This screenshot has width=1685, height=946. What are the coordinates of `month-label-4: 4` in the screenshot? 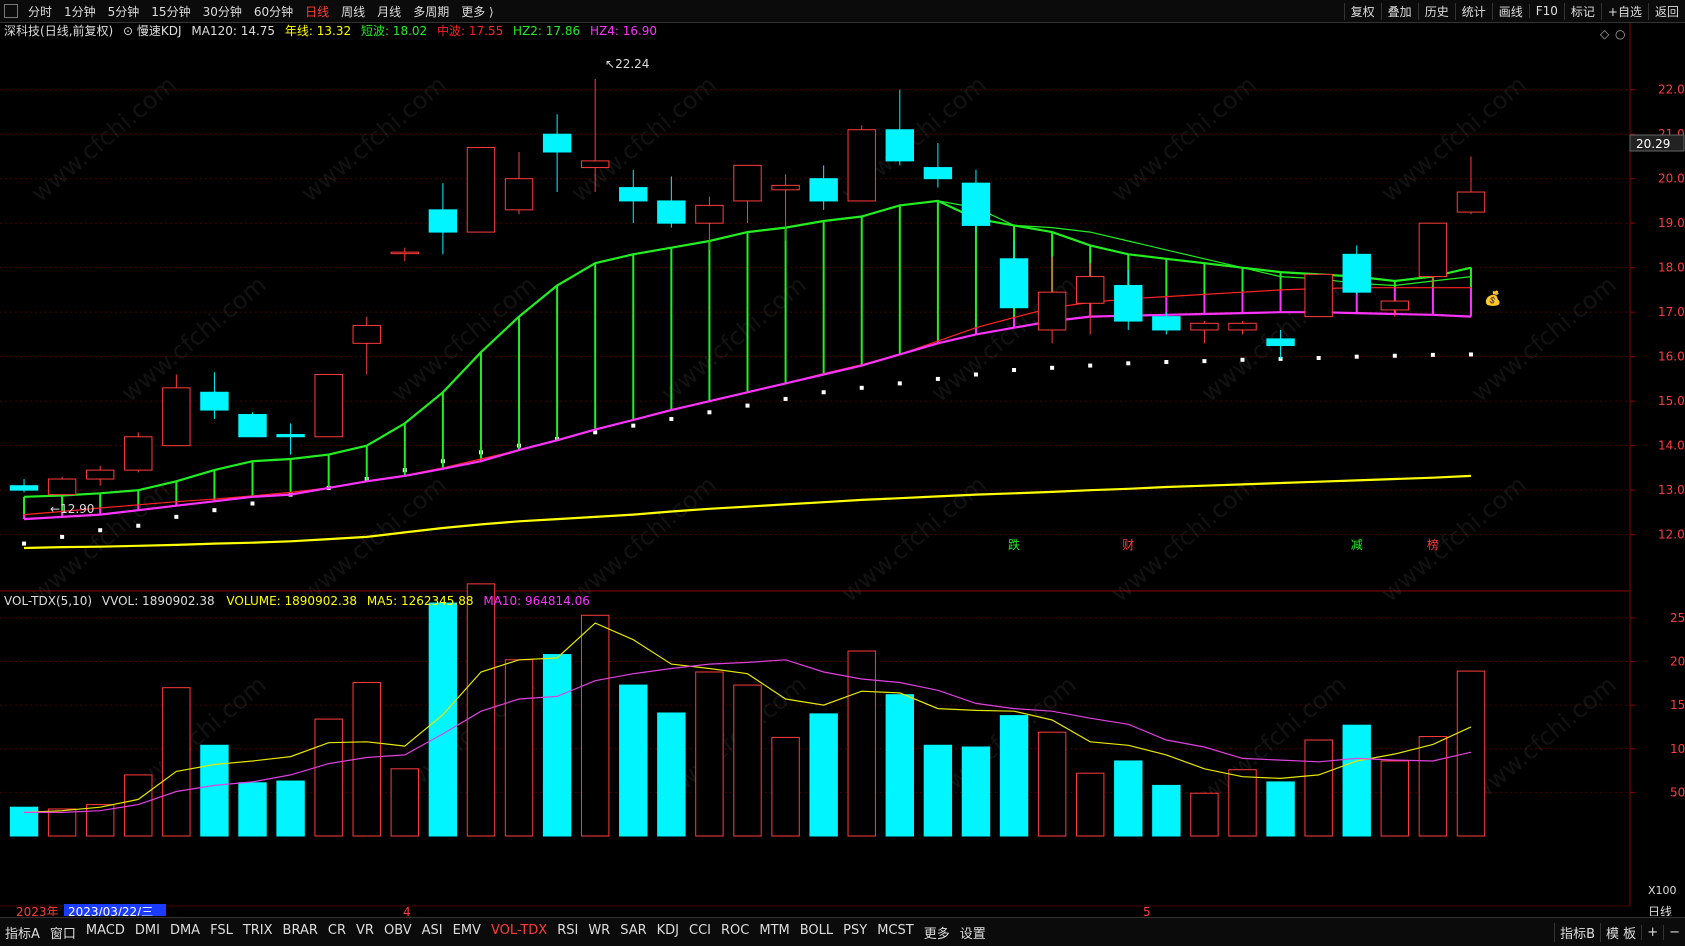 It's located at (407, 910).